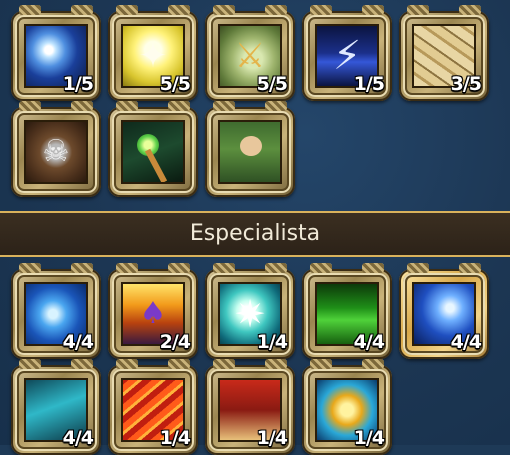 This screenshot has height=455, width=510. I want to click on staff-shaft, so click(156, 165).